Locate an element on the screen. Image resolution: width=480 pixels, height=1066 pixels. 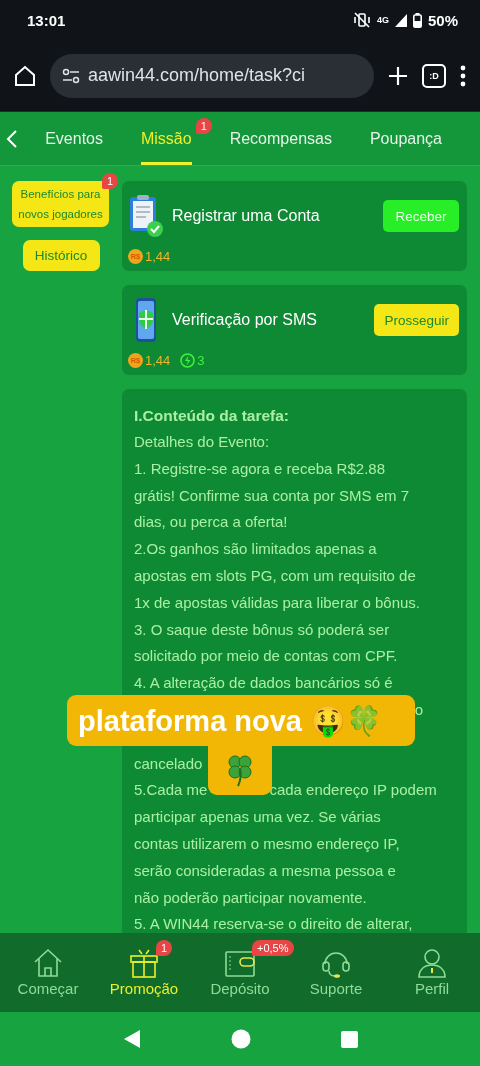
rules-text: 1x de apostas válidas para liberar o bônus. is located at coordinates (277, 602).